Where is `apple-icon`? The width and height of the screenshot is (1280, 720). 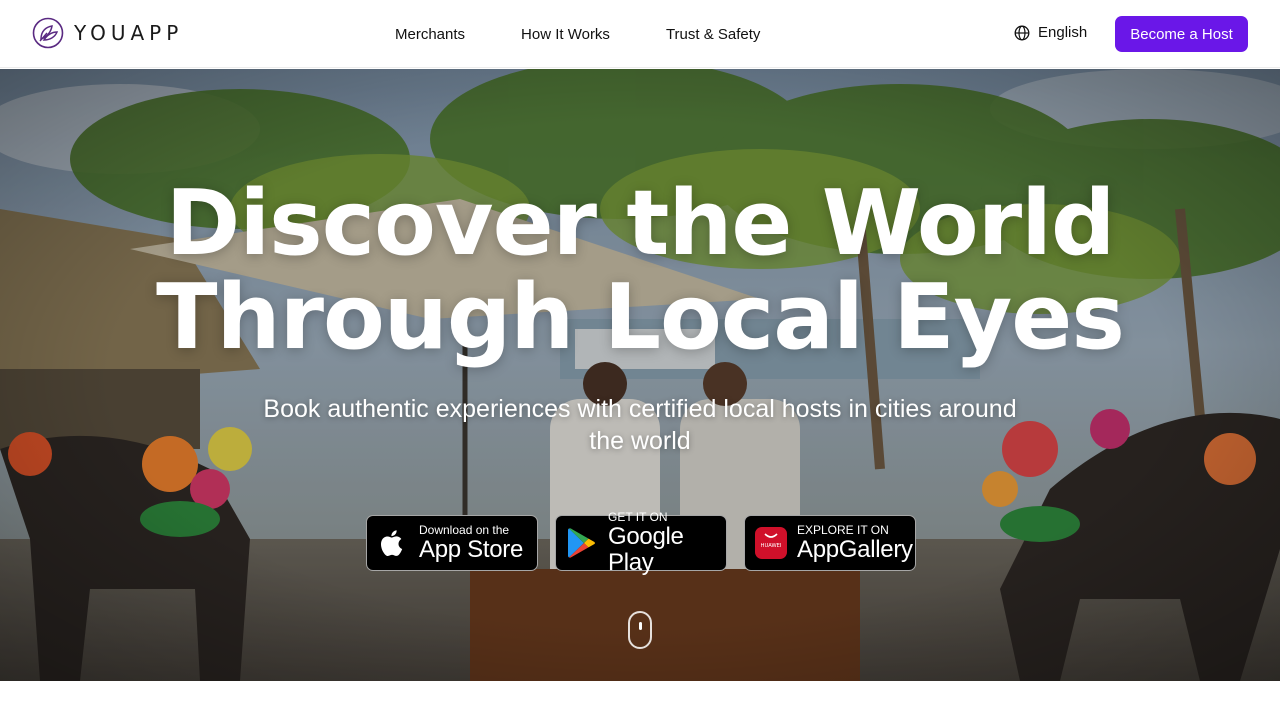 apple-icon is located at coordinates (393, 543).